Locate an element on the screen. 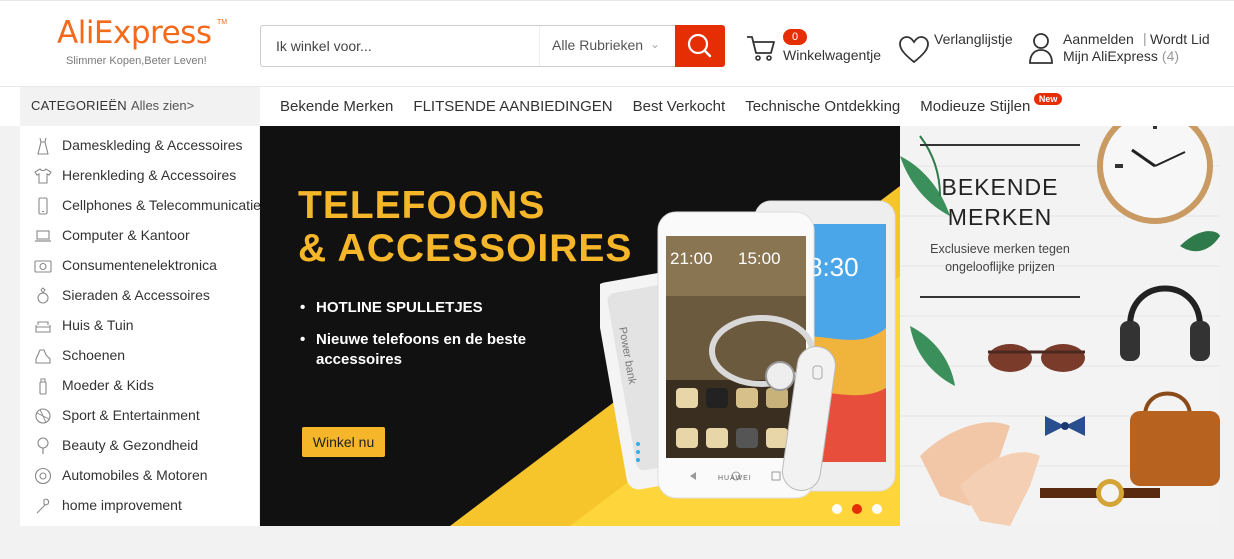 This screenshot has height=559, width=1234. see-all-link: Alles zien> is located at coordinates (162, 105).